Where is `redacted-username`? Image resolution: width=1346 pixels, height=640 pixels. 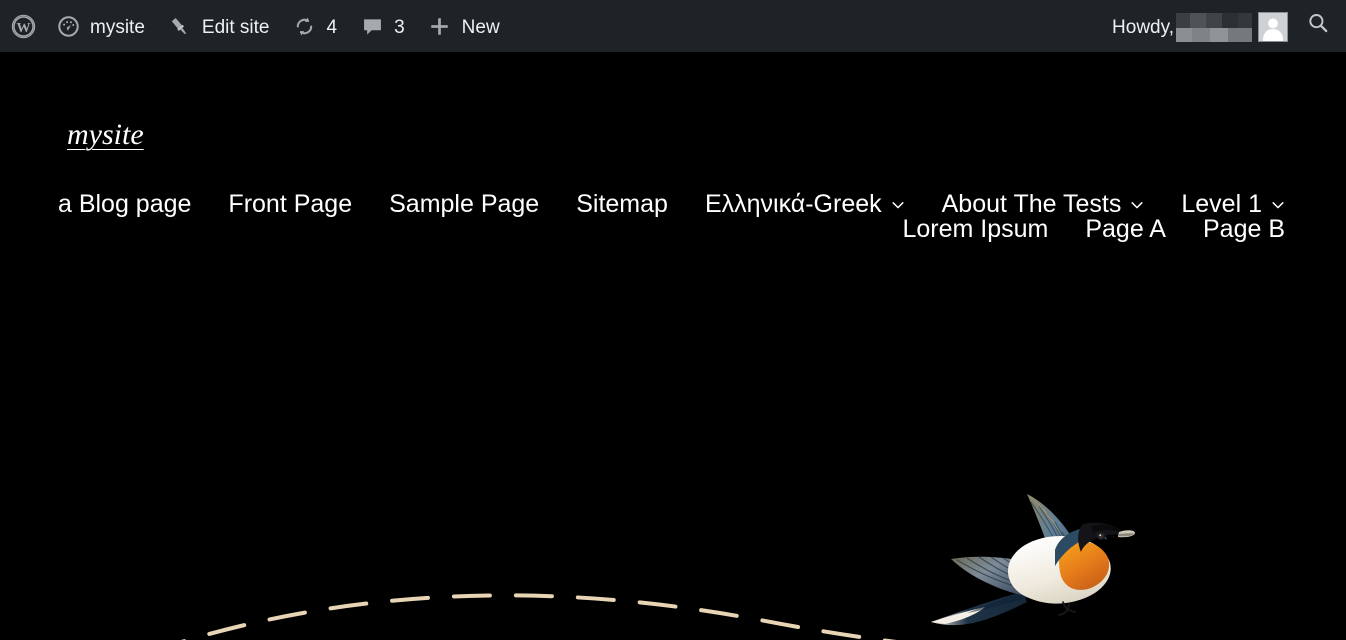
redacted-username is located at coordinates (1214, 27).